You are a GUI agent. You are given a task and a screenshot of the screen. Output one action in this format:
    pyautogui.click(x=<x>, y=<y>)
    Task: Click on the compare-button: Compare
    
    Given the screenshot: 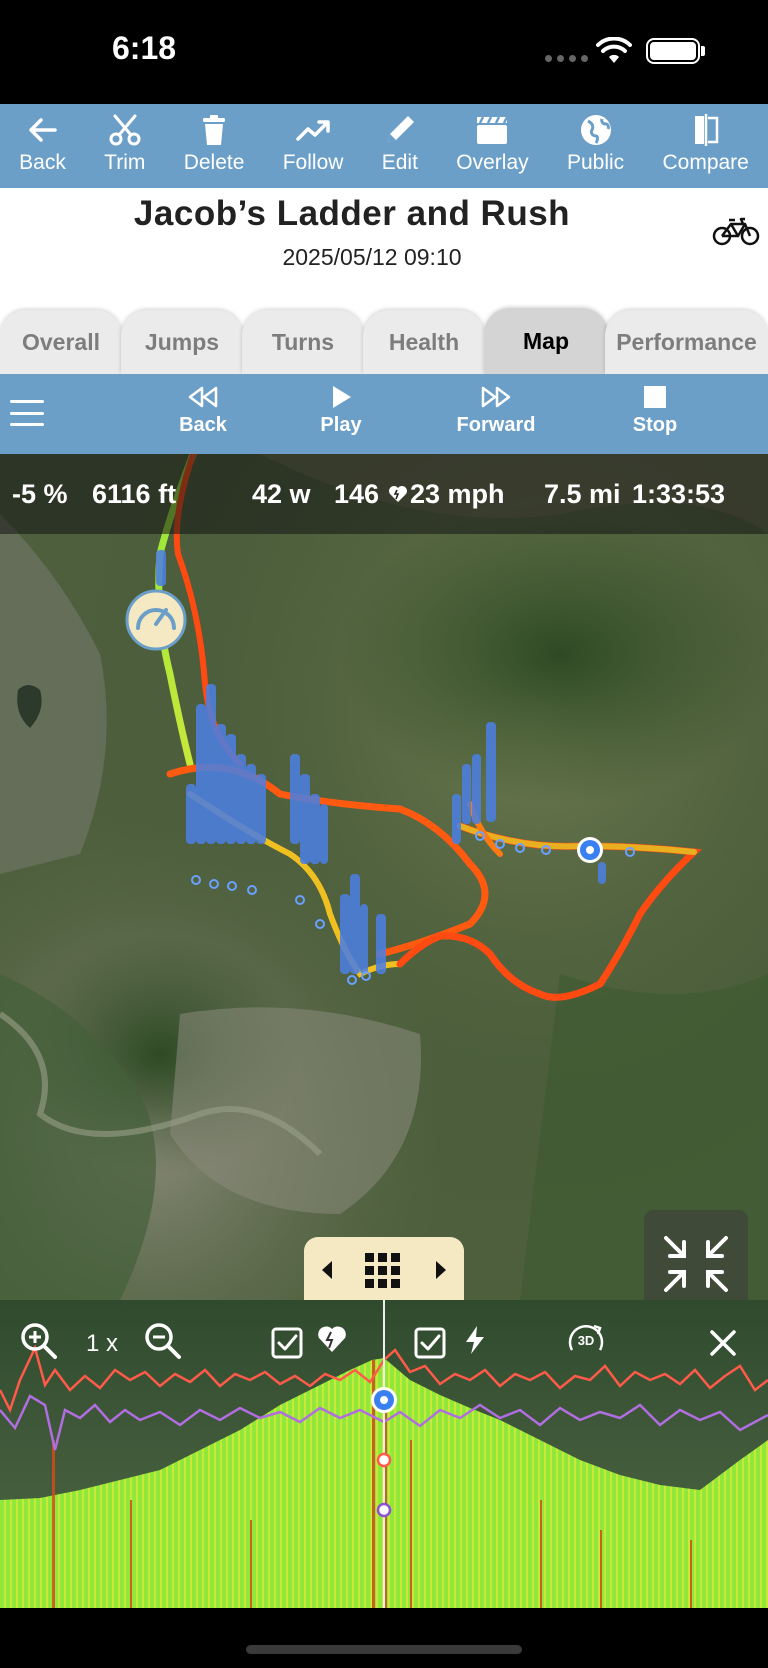 What is the action you would take?
    pyautogui.click(x=705, y=146)
    